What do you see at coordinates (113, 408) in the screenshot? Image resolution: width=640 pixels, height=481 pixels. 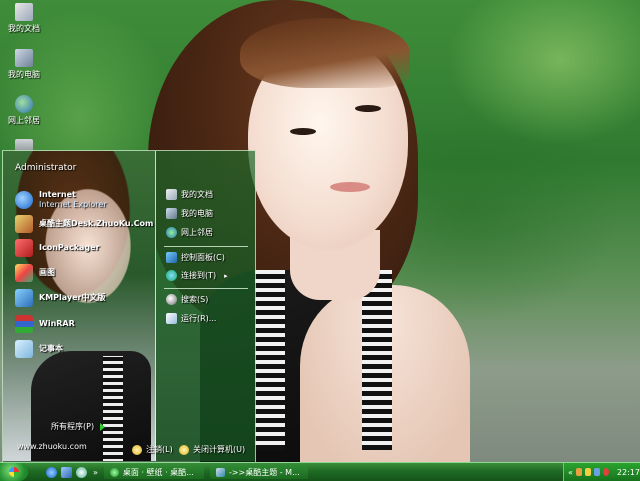 I see `start-menu-pane-art-stripe` at bounding box center [113, 408].